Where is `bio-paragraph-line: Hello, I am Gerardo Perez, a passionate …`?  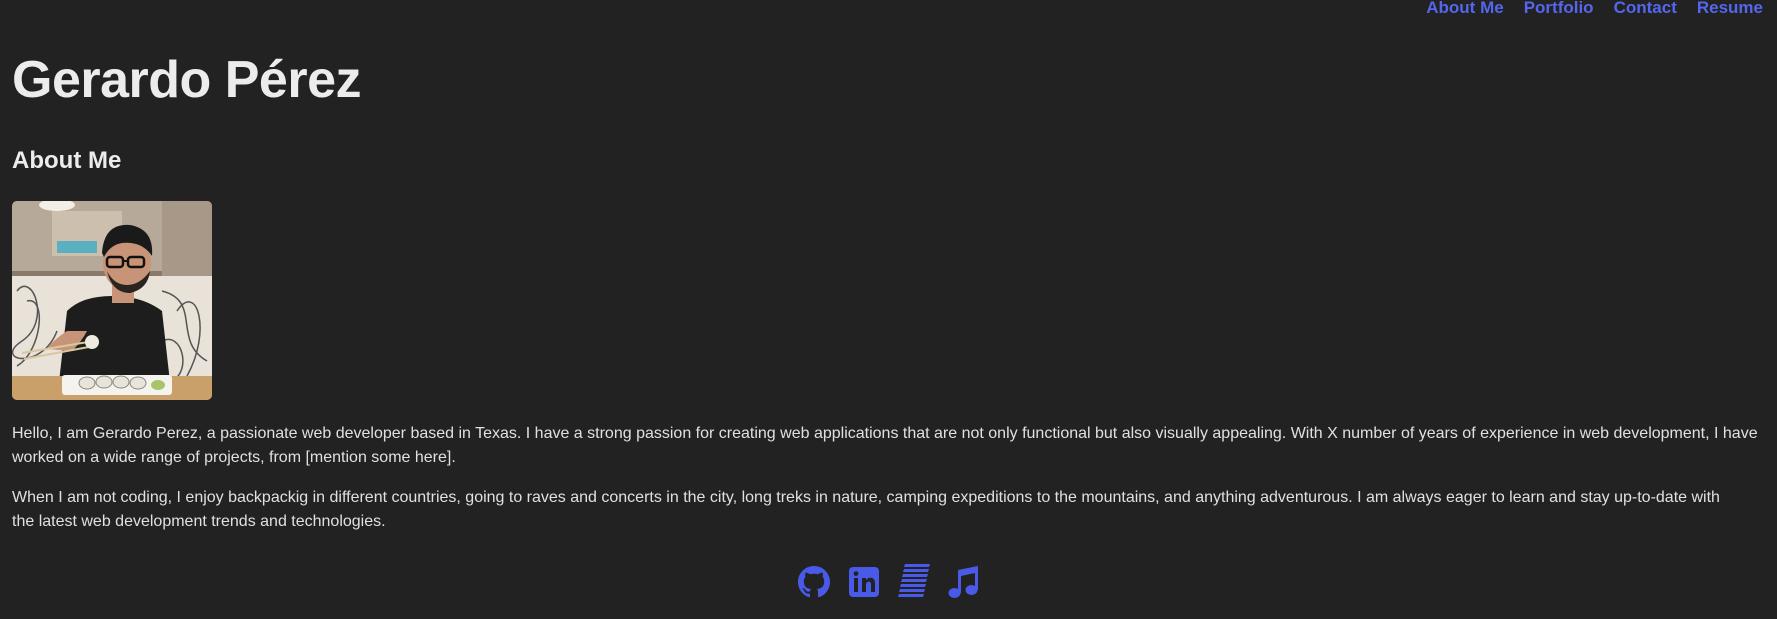 bio-paragraph-line: Hello, I am Gerardo Perez, a passionate … is located at coordinates (885, 433).